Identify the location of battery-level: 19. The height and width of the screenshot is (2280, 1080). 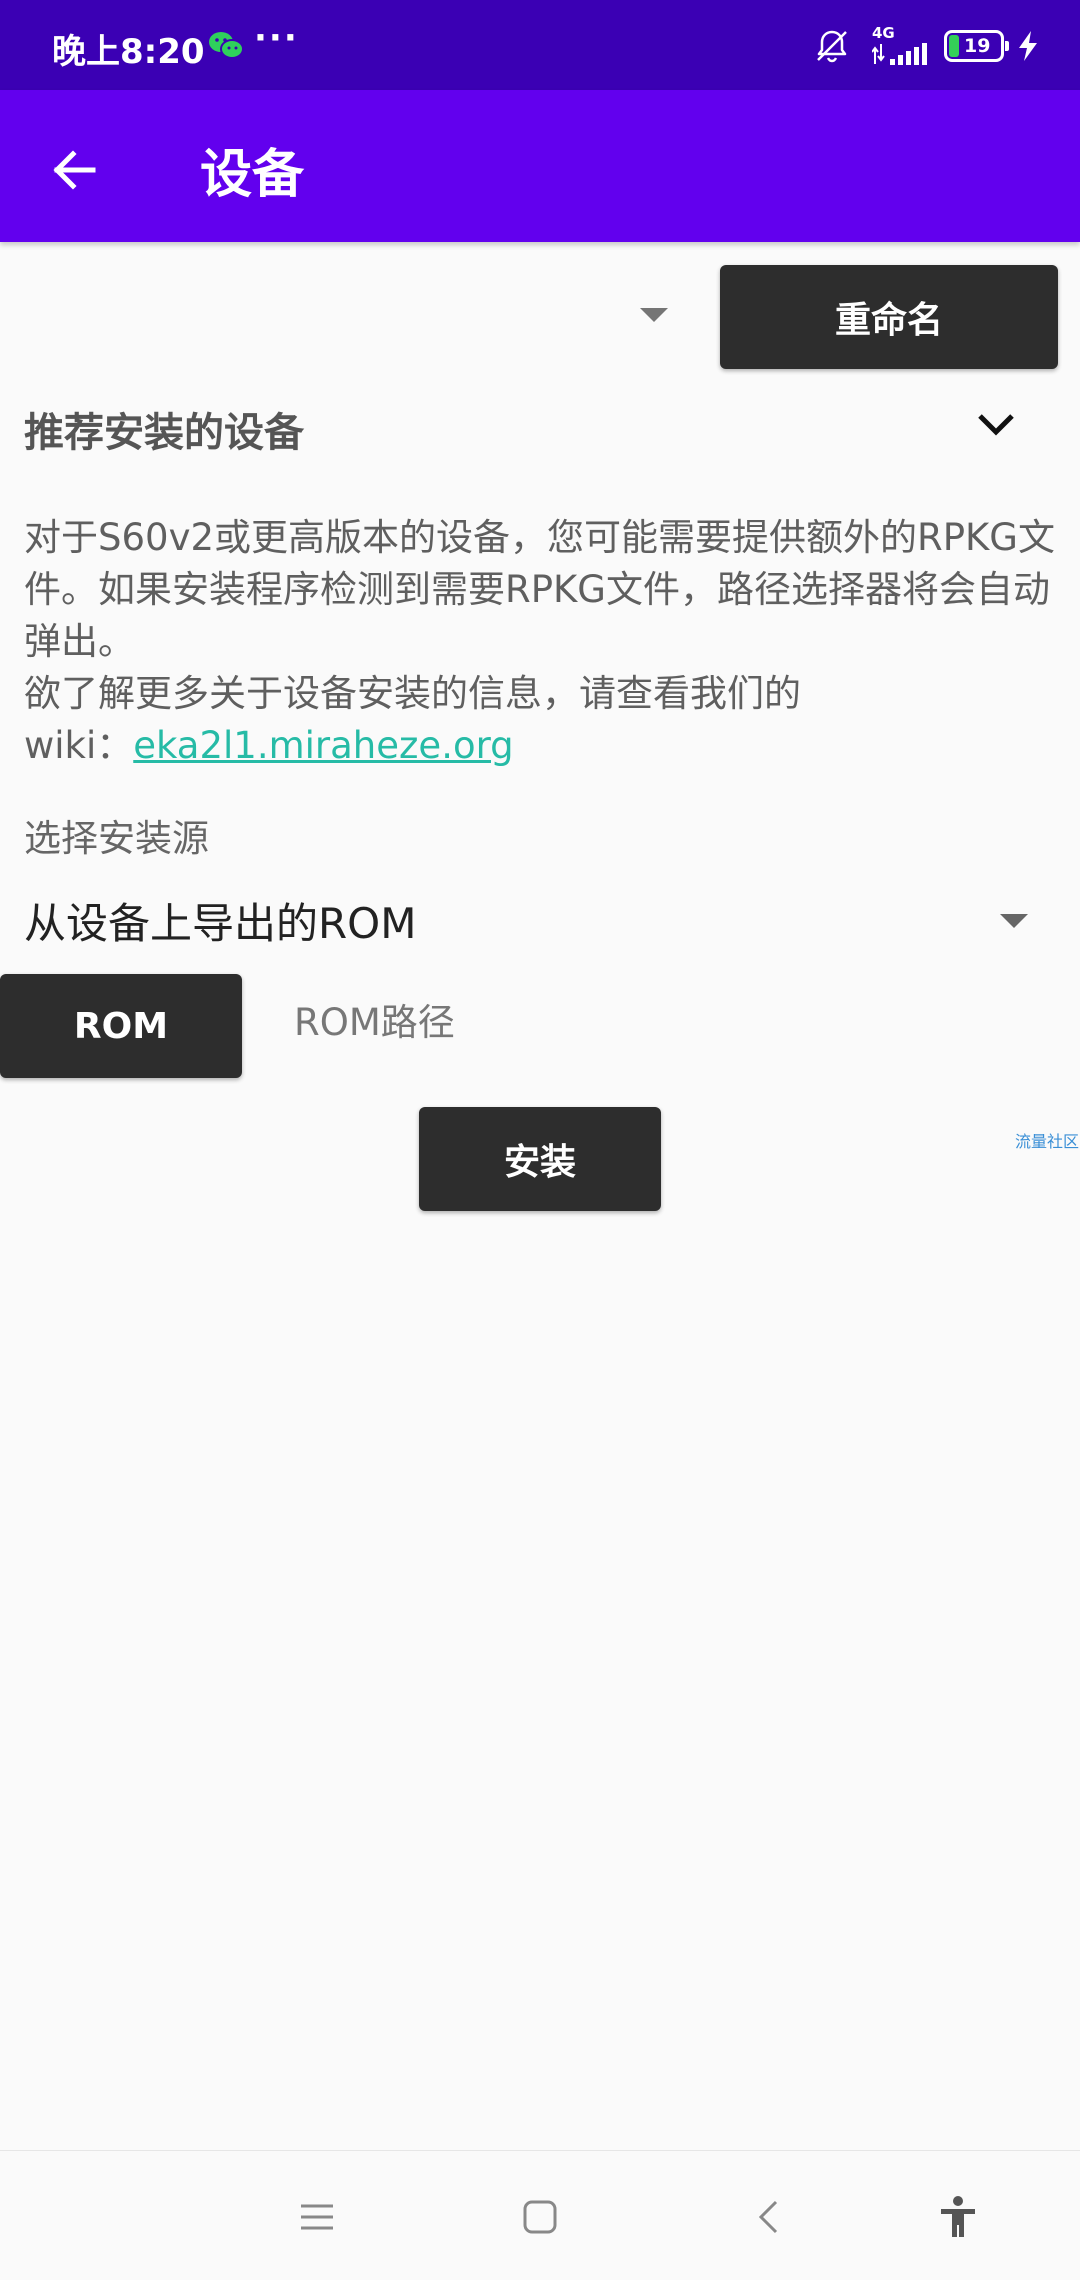
(977, 46).